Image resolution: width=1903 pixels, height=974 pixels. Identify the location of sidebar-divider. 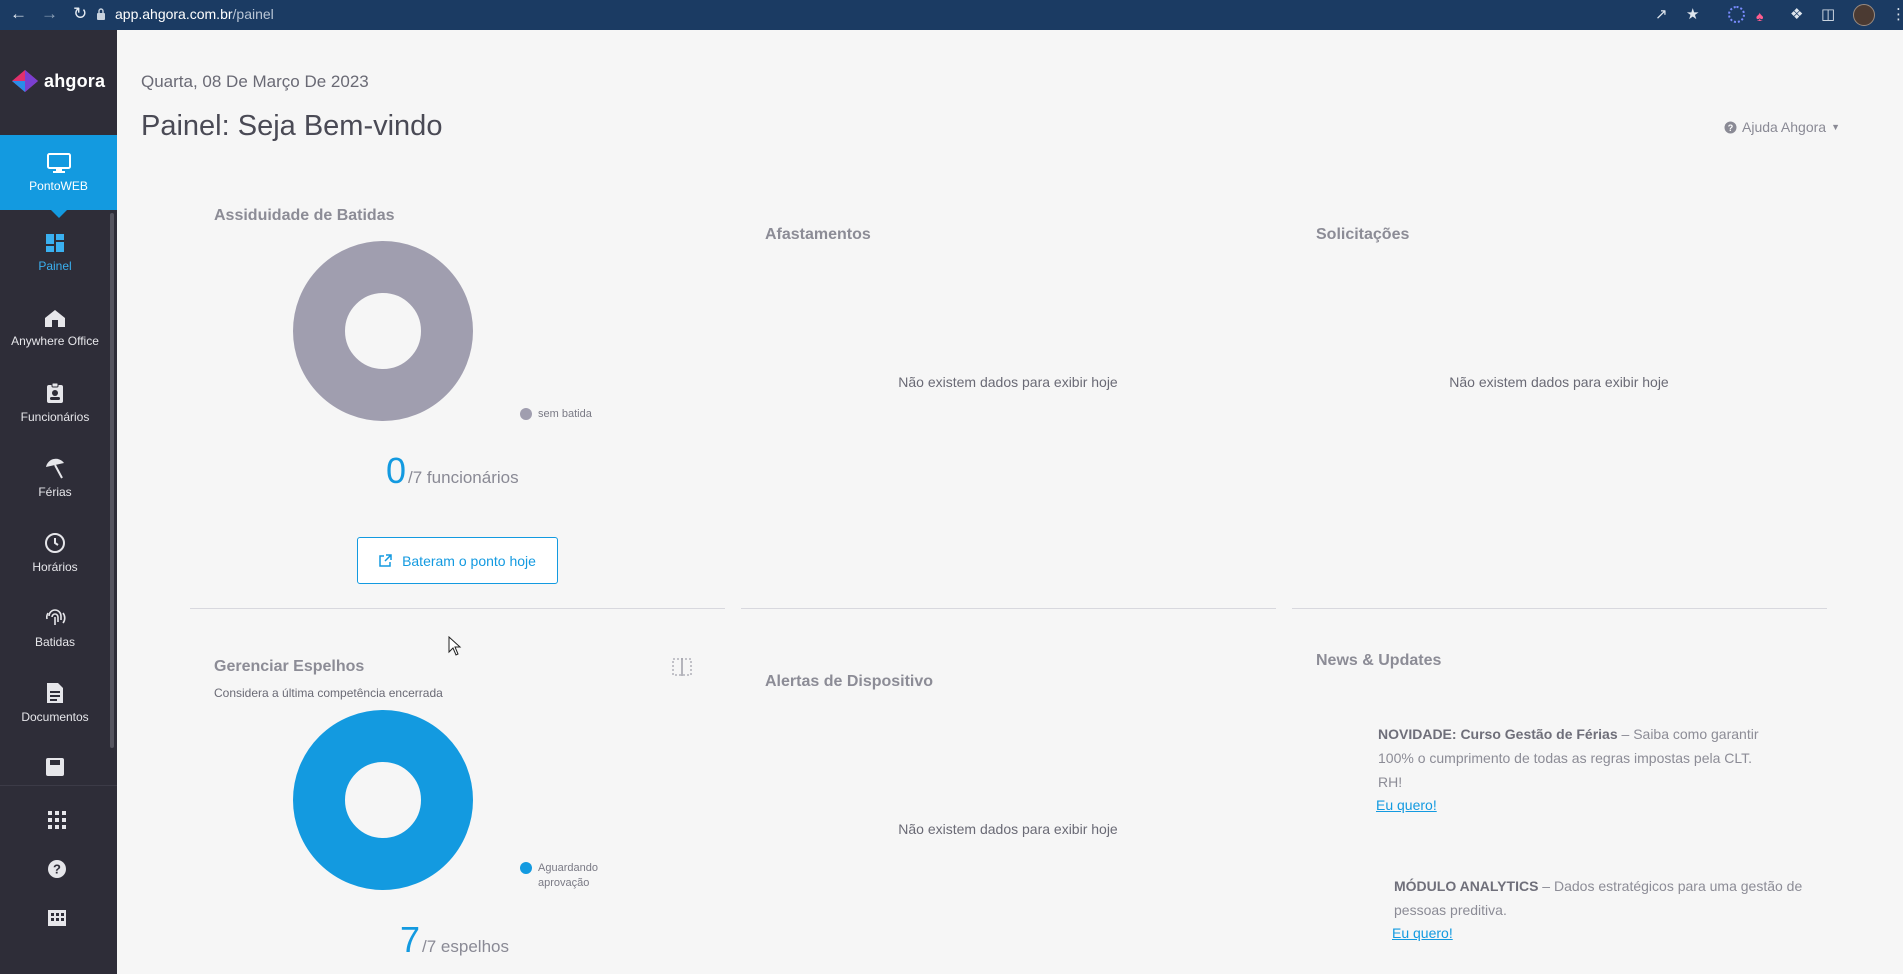
(58, 785).